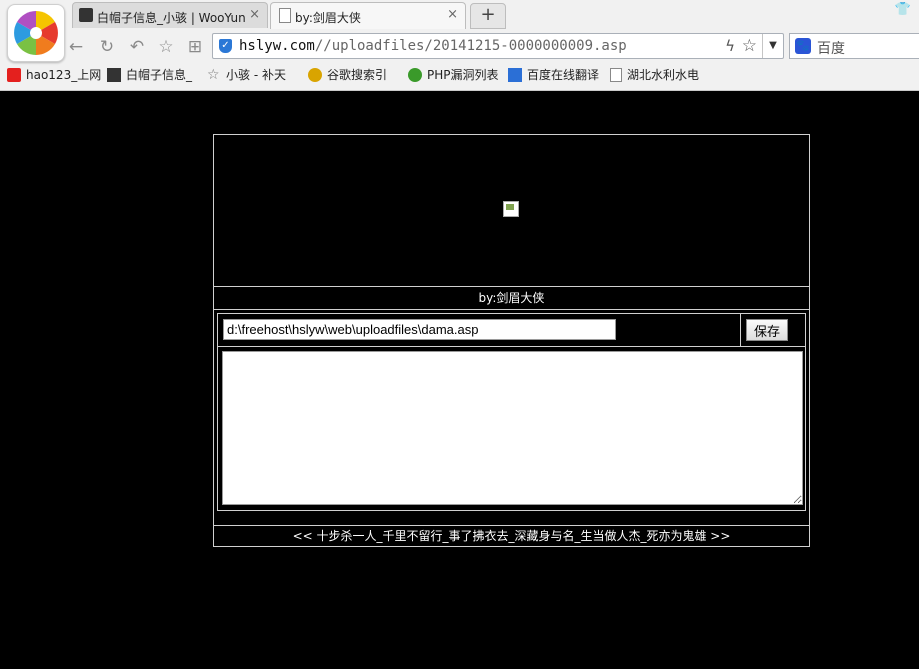 The image size is (919, 669). What do you see at coordinates (854, 46) in the screenshot?
I see `search-box: 🐾 百度` at bounding box center [854, 46].